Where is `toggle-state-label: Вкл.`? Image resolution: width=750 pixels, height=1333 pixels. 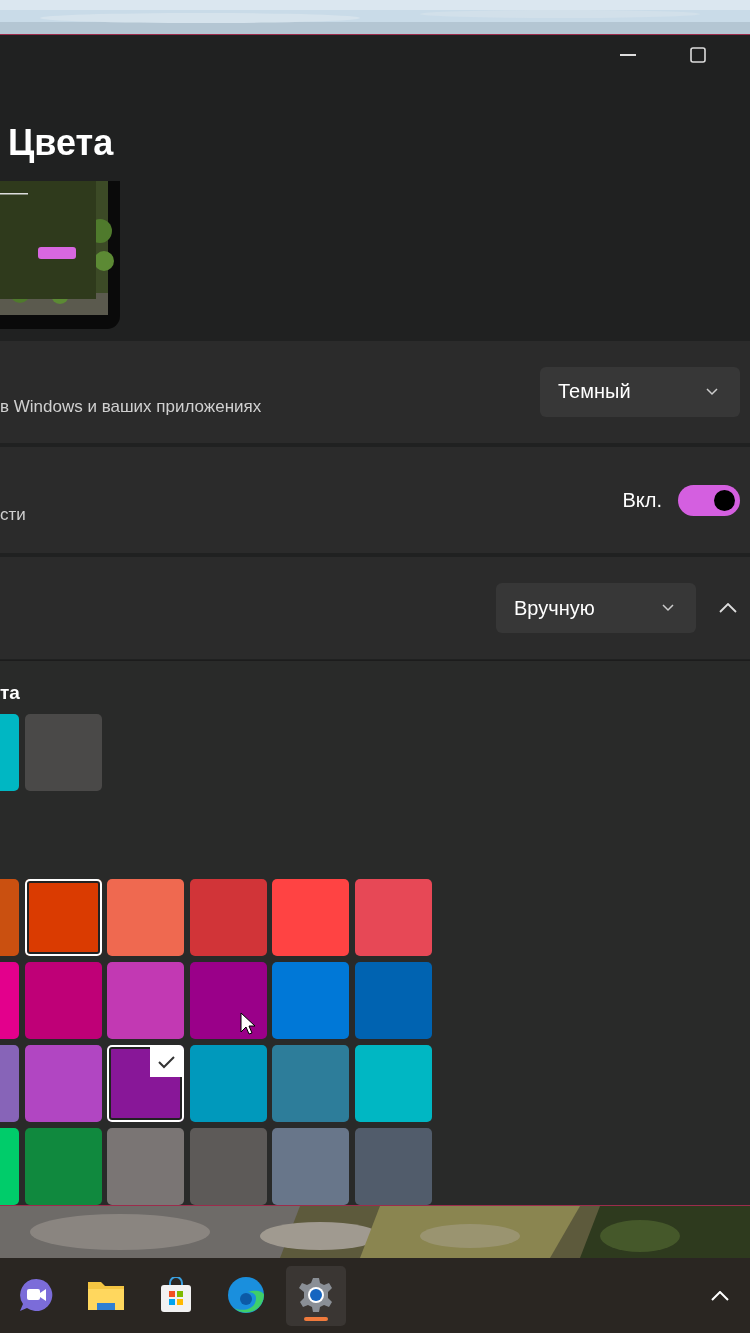 toggle-state-label: Вкл. is located at coordinates (642, 500).